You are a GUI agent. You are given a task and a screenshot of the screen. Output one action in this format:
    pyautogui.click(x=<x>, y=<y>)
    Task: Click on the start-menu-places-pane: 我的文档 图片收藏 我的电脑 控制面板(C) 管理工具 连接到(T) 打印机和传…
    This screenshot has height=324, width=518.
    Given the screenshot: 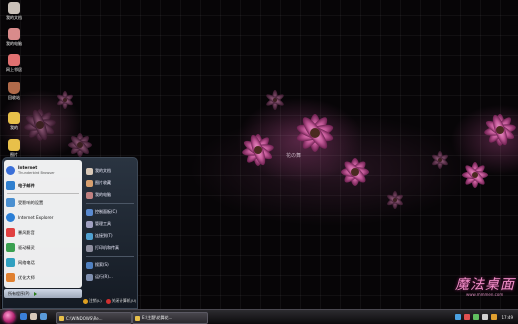 What is the action you would take?
    pyautogui.click(x=110, y=224)
    